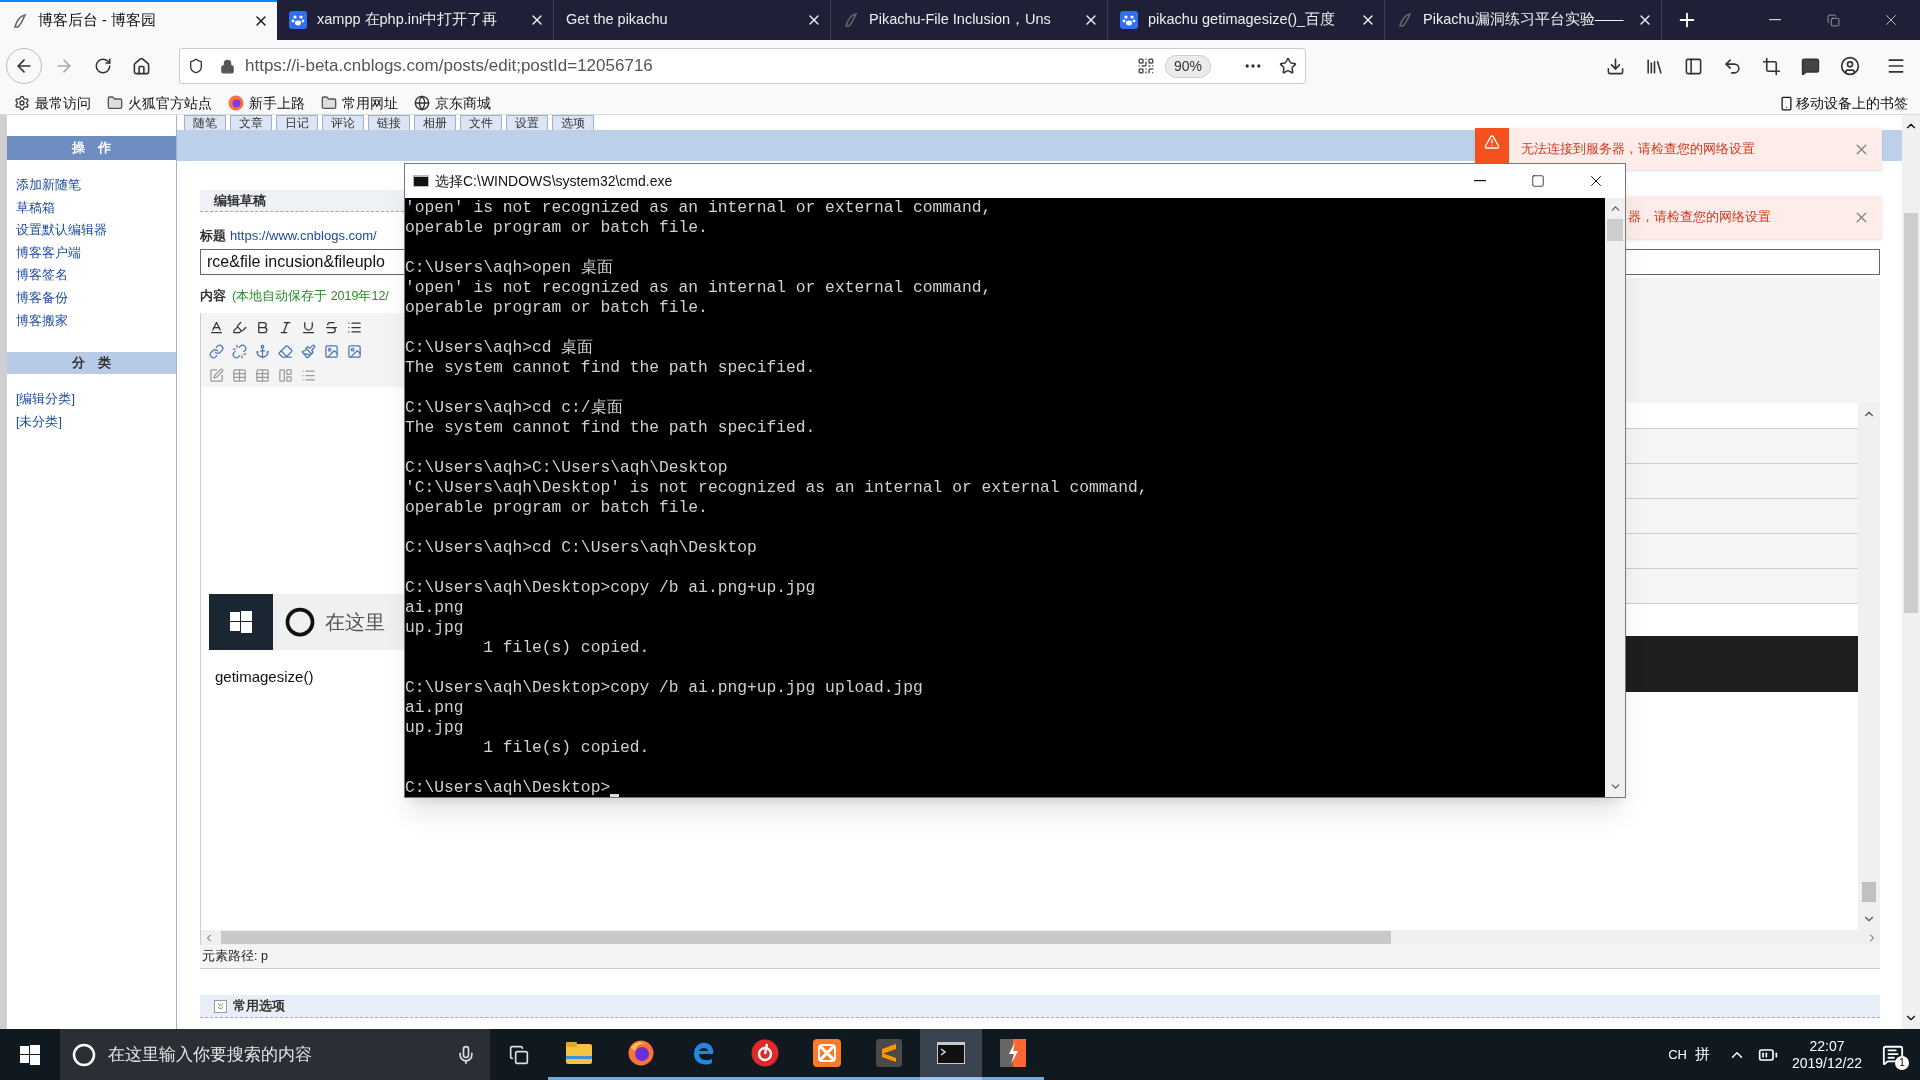 The image size is (1920, 1080). Describe the element at coordinates (1288, 66) in the screenshot. I see `bookmark-star-icon` at that location.